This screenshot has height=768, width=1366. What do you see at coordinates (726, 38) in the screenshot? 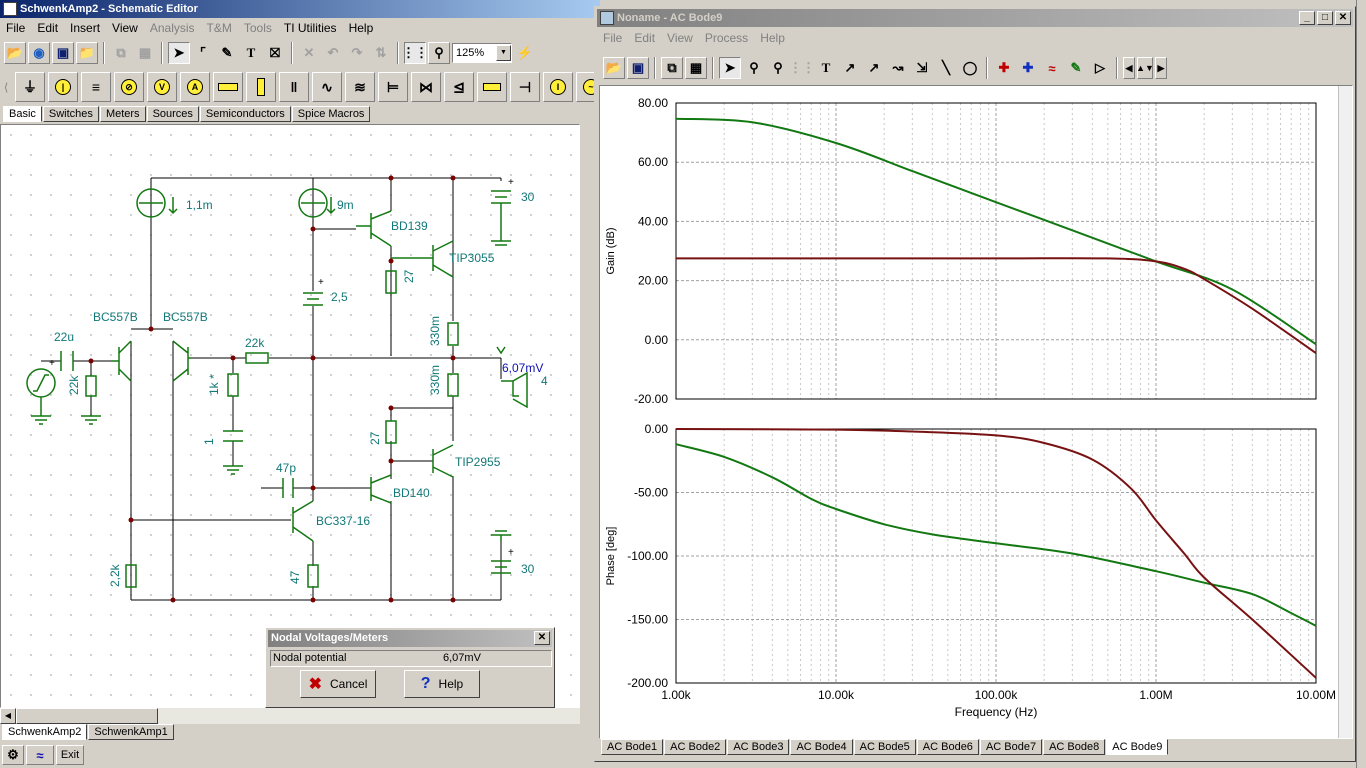
I see `bode-menu-process: Process` at bounding box center [726, 38].